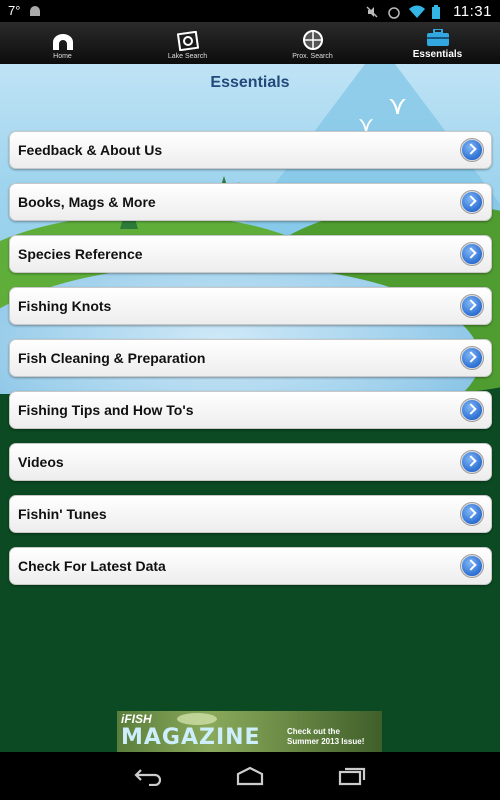 This screenshot has width=500, height=800. Describe the element at coordinates (372, 12) in the screenshot. I see `mute-icon` at that location.